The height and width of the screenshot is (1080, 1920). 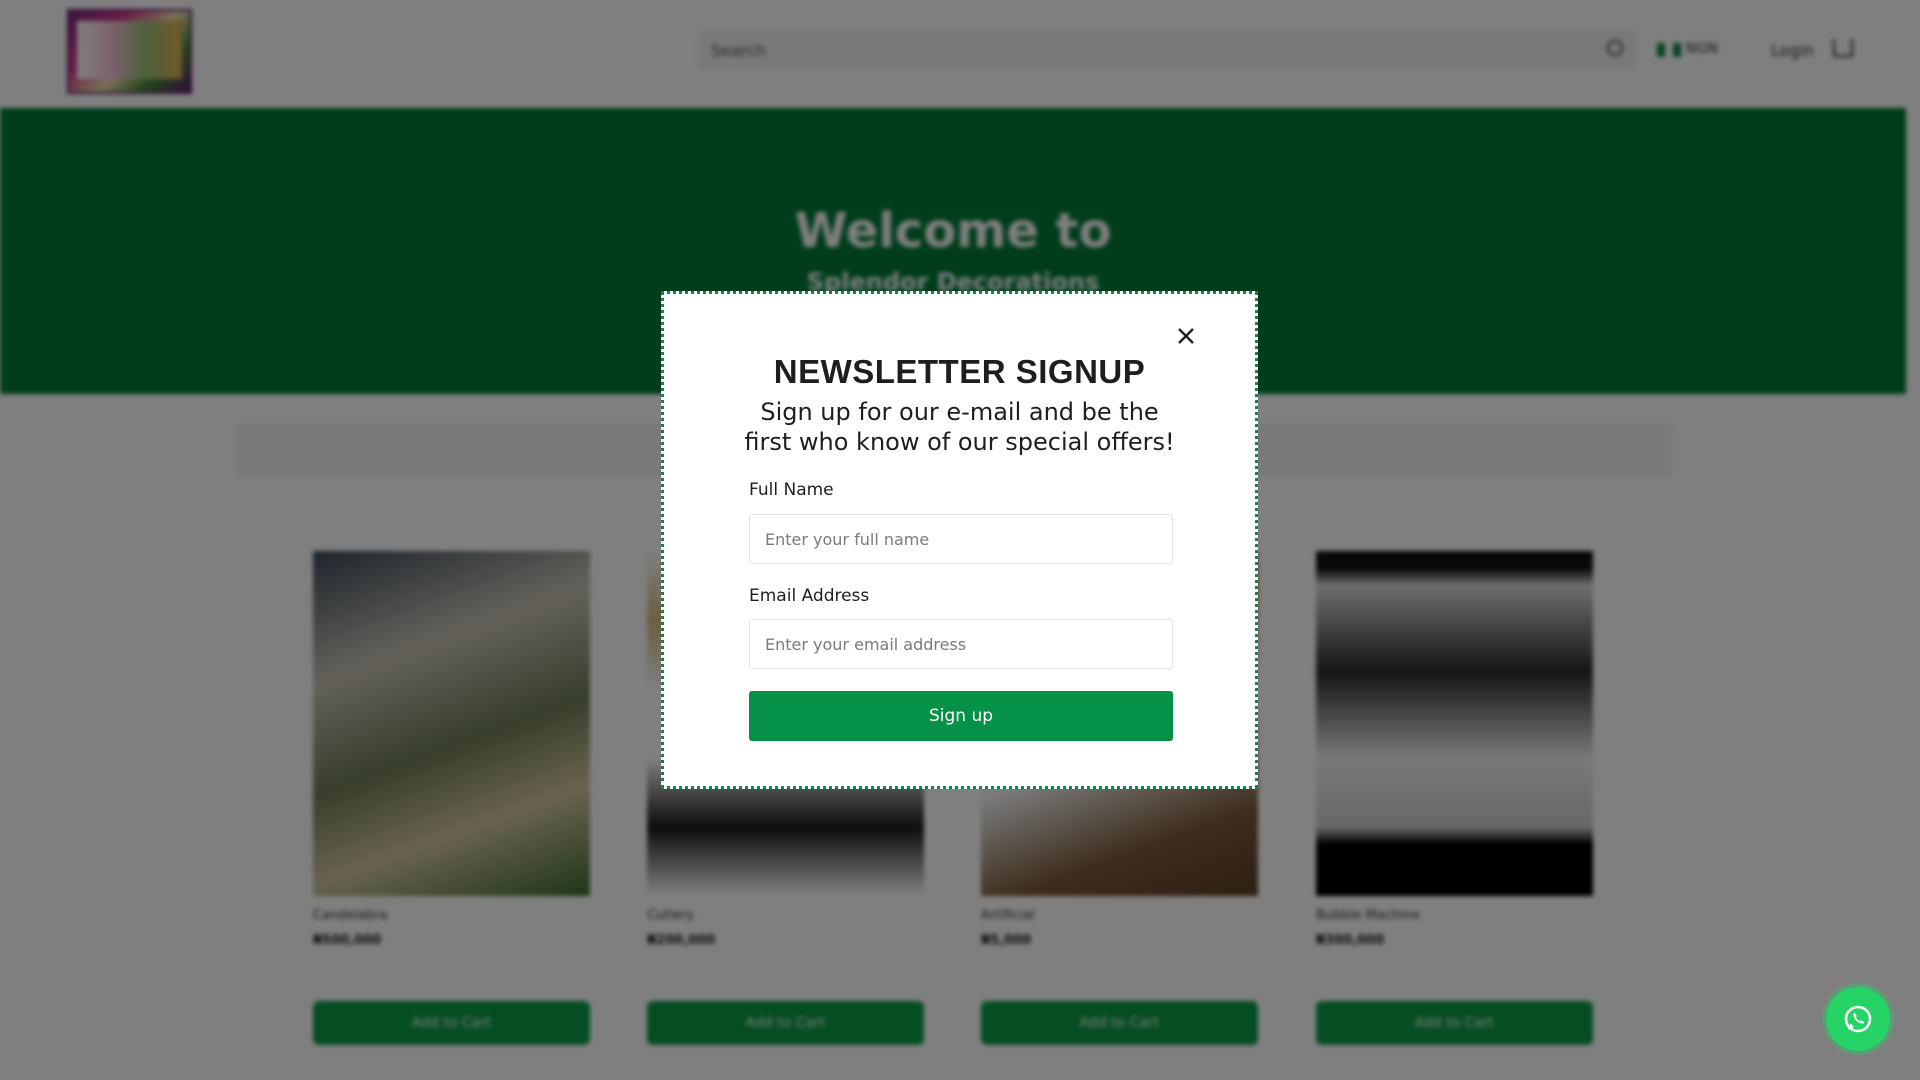 I want to click on close-icon, so click(x=1186, y=336).